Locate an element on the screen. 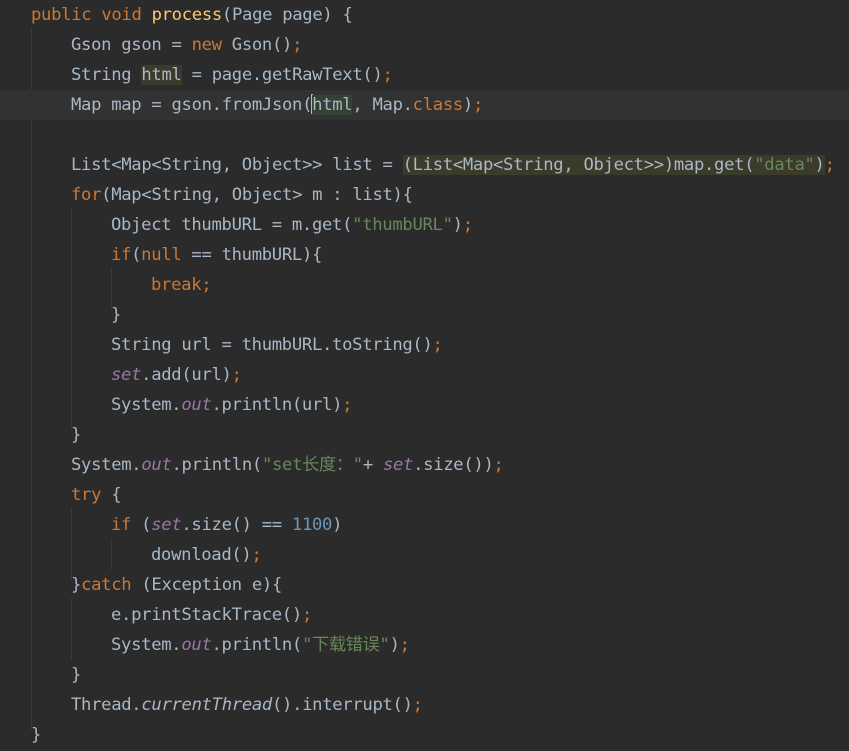  code-token: .add(url) is located at coordinates (186, 375).